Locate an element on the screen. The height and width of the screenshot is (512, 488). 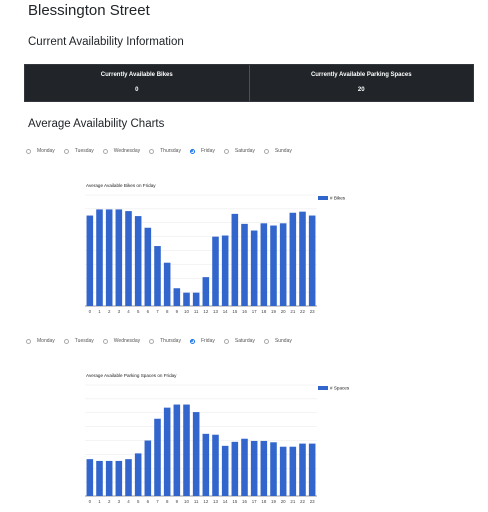
x-tick-label: 18 is located at coordinates (263, 311).